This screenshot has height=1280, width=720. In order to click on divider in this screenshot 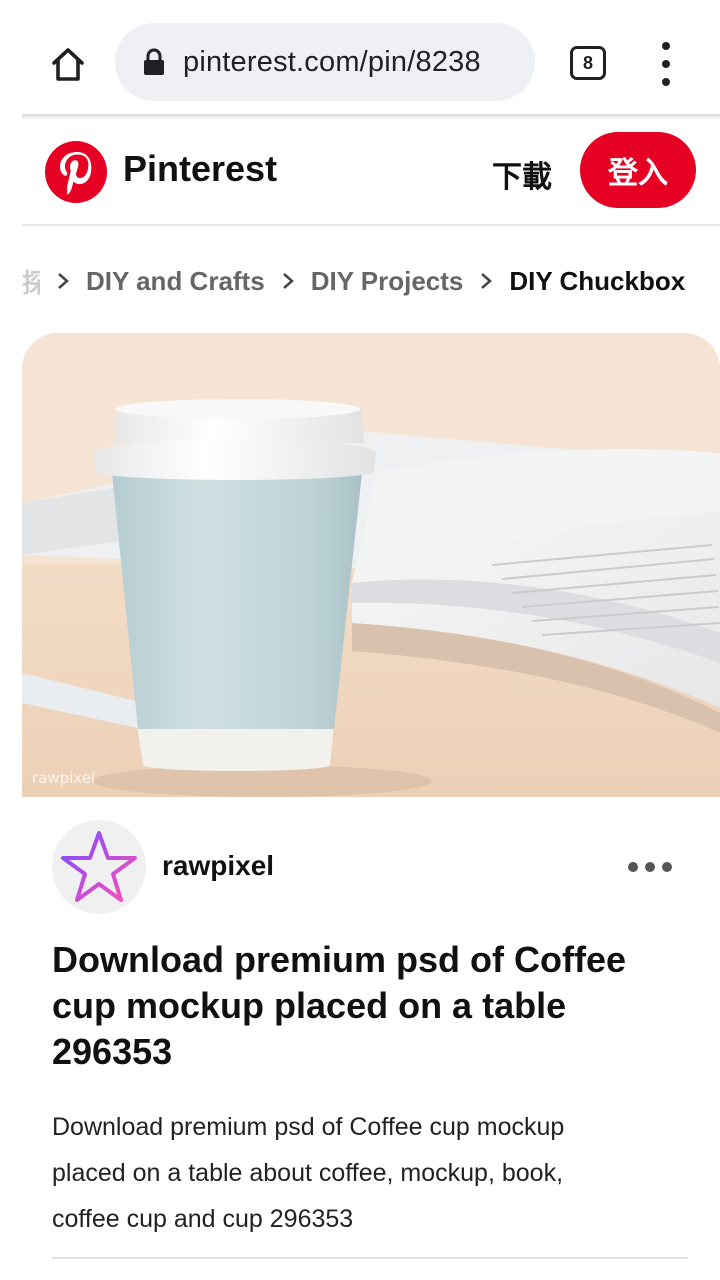, I will do `click(370, 1258)`.